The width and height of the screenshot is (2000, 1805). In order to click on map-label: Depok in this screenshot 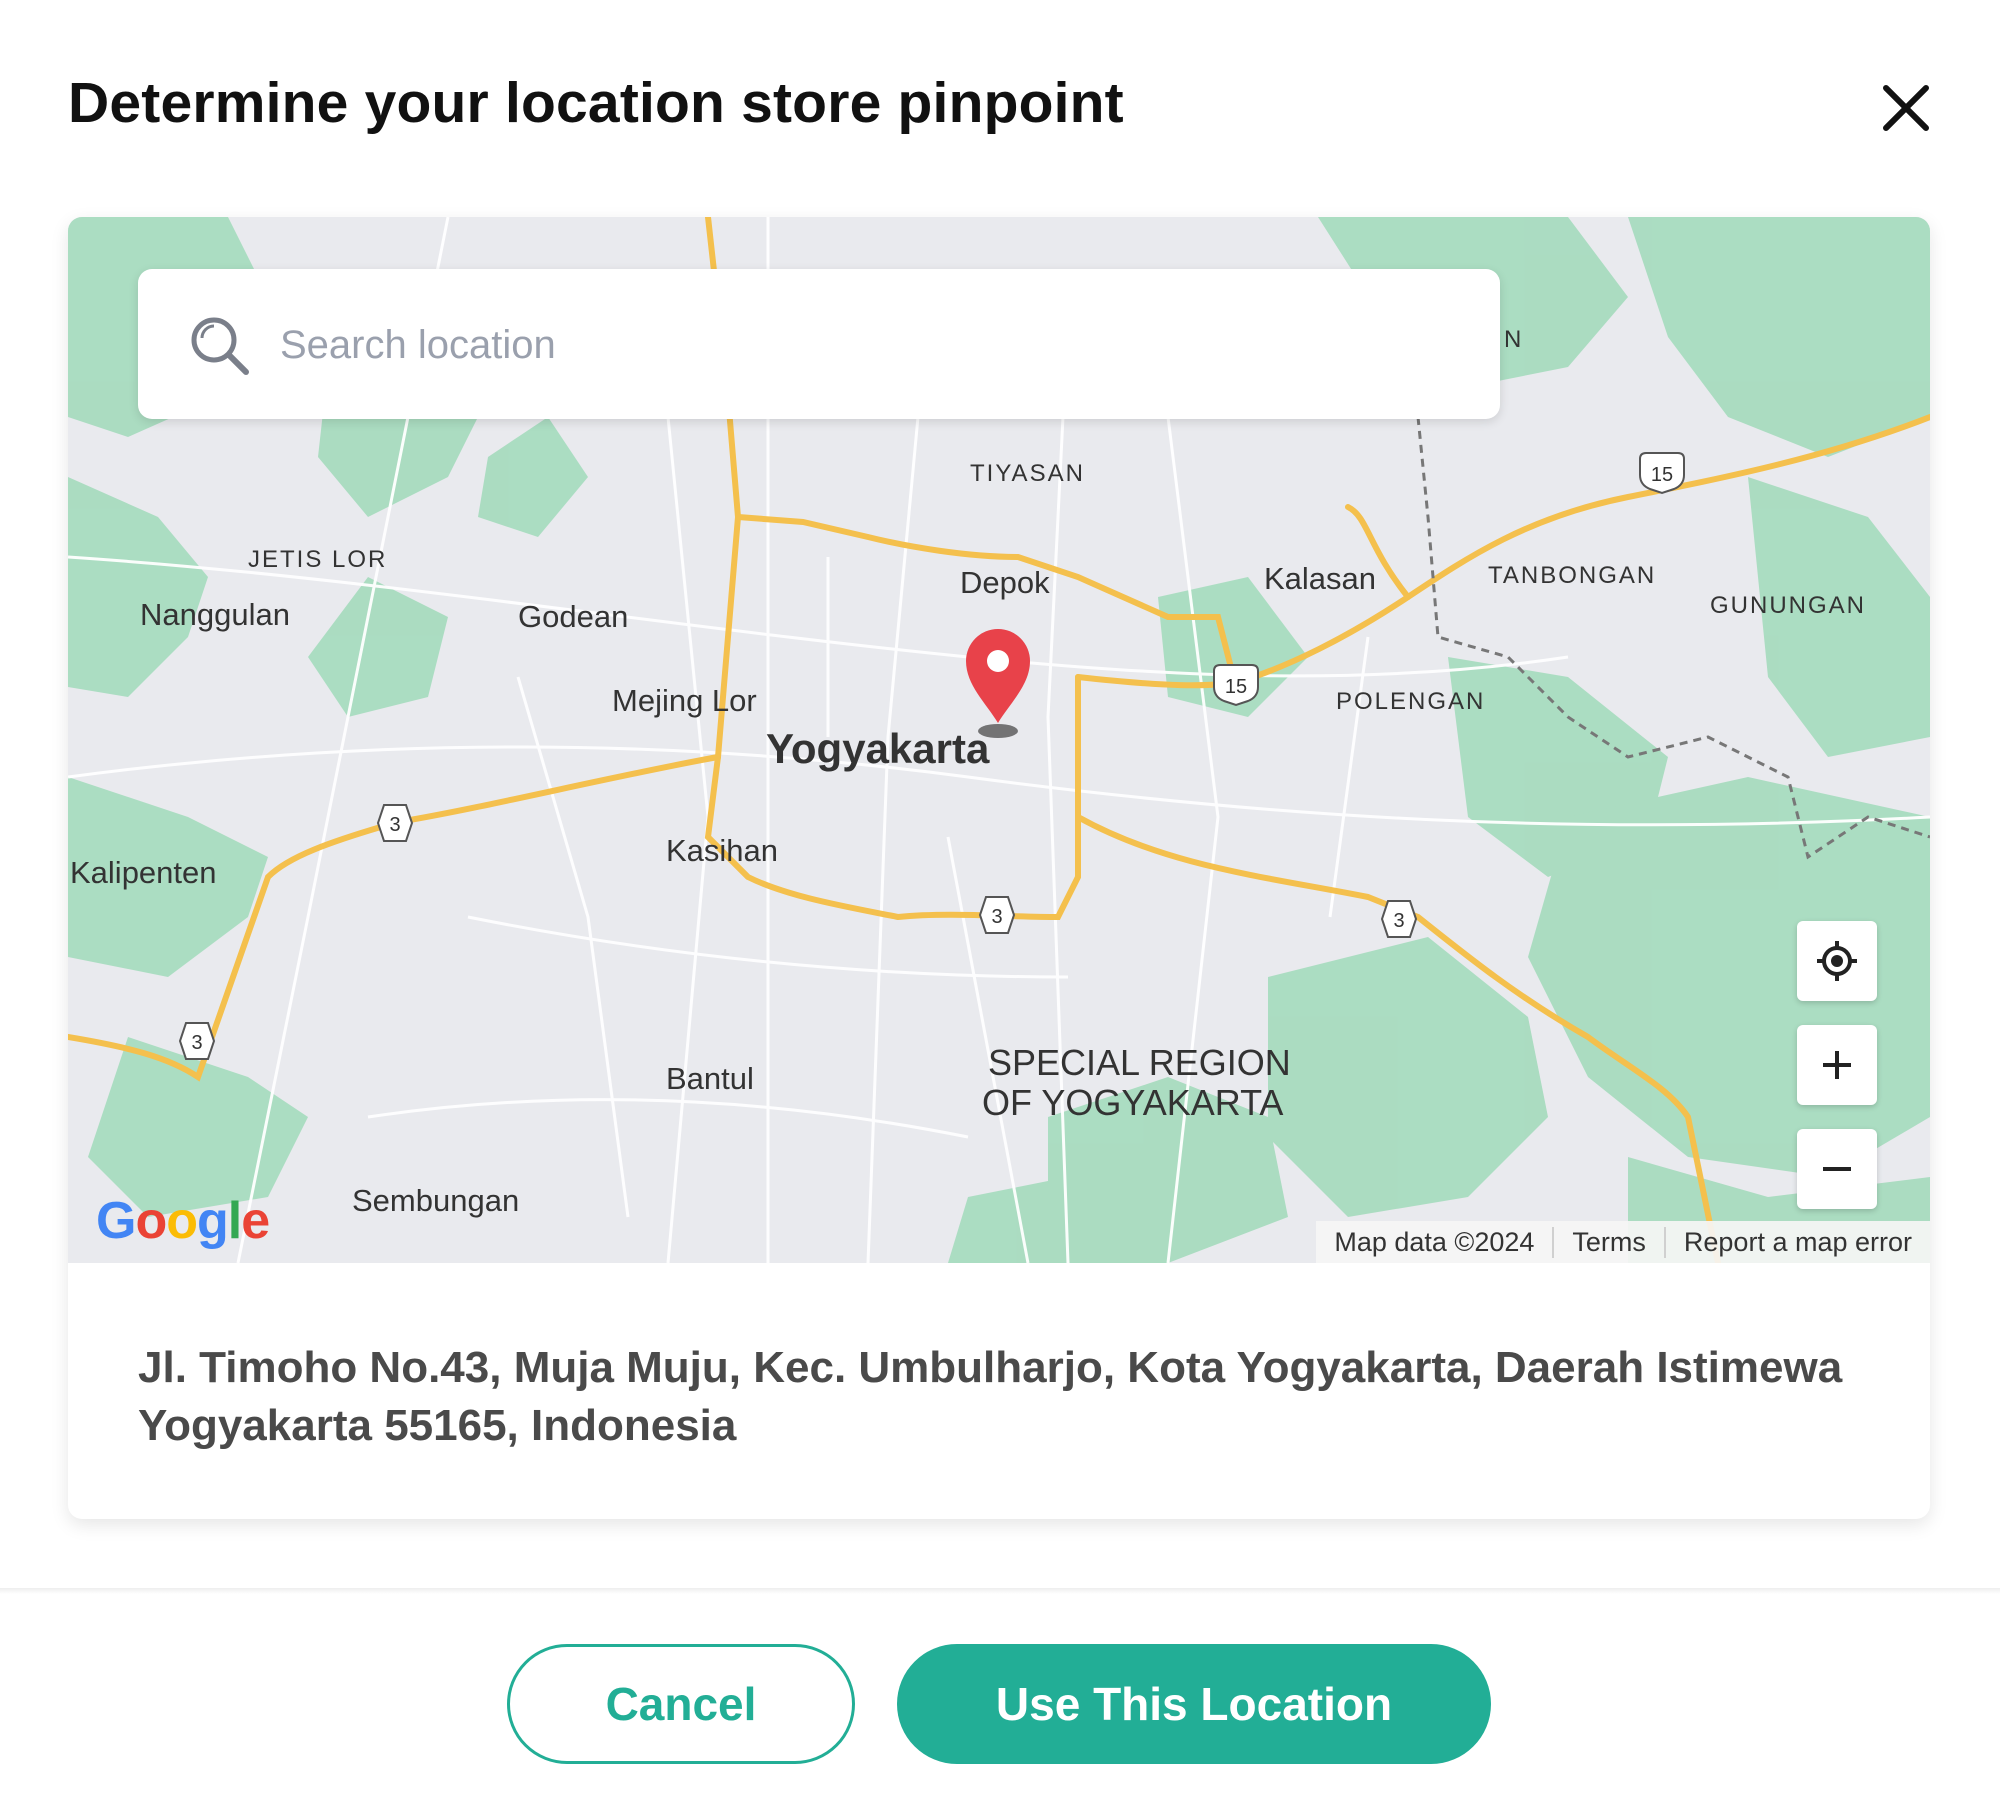, I will do `click(1005, 582)`.